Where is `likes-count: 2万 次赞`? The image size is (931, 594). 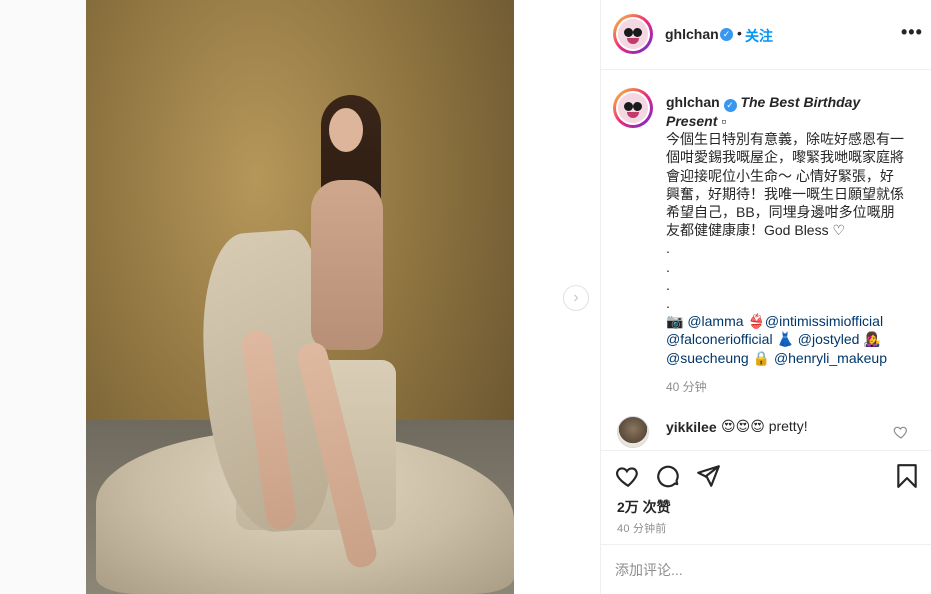
likes-count: 2万 次赞 is located at coordinates (644, 507).